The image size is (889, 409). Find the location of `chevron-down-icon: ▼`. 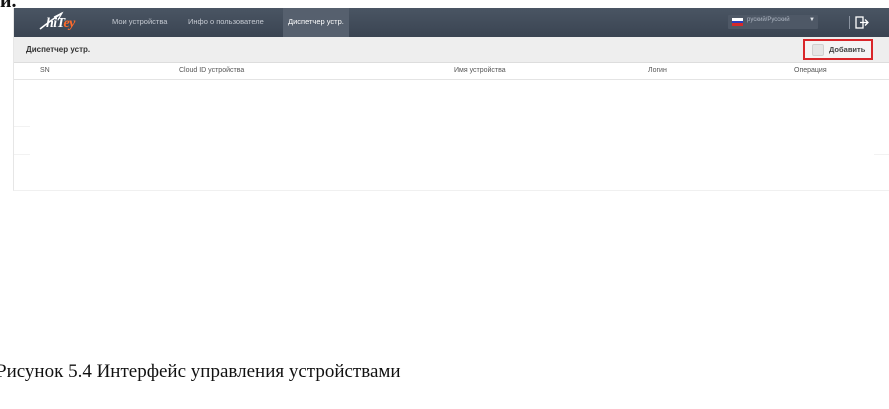

chevron-down-icon: ▼ is located at coordinates (812, 20).